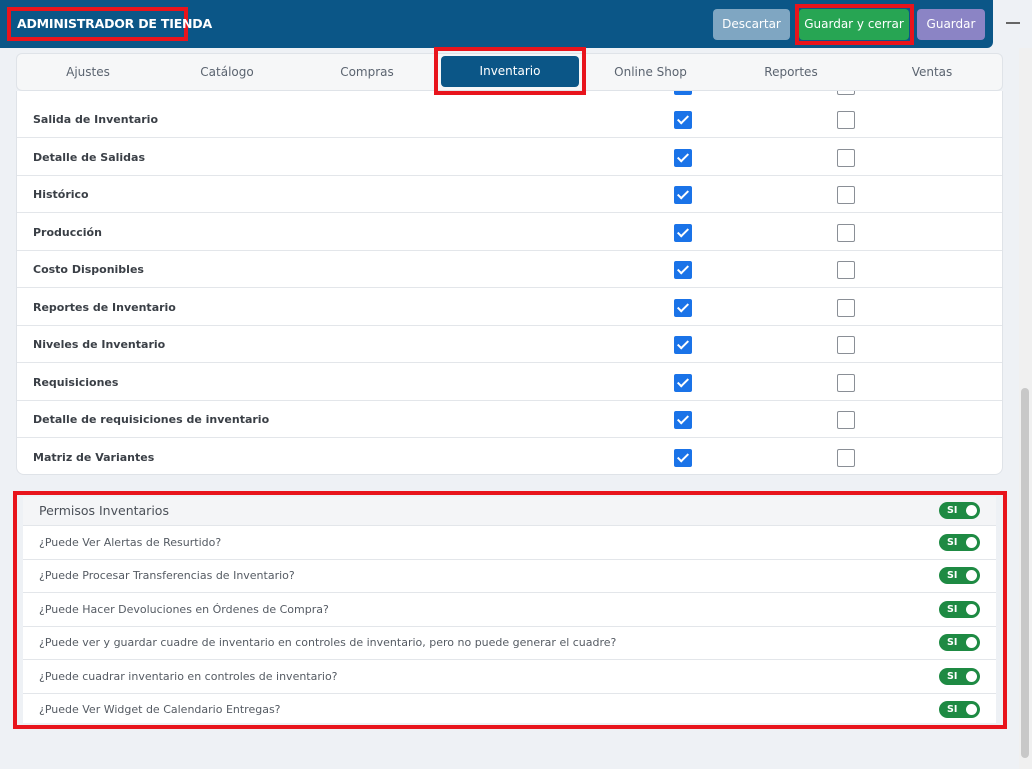 The height and width of the screenshot is (769, 1032). What do you see at coordinates (227, 72) in the screenshot?
I see `tab-cat-logo: Catálogo` at bounding box center [227, 72].